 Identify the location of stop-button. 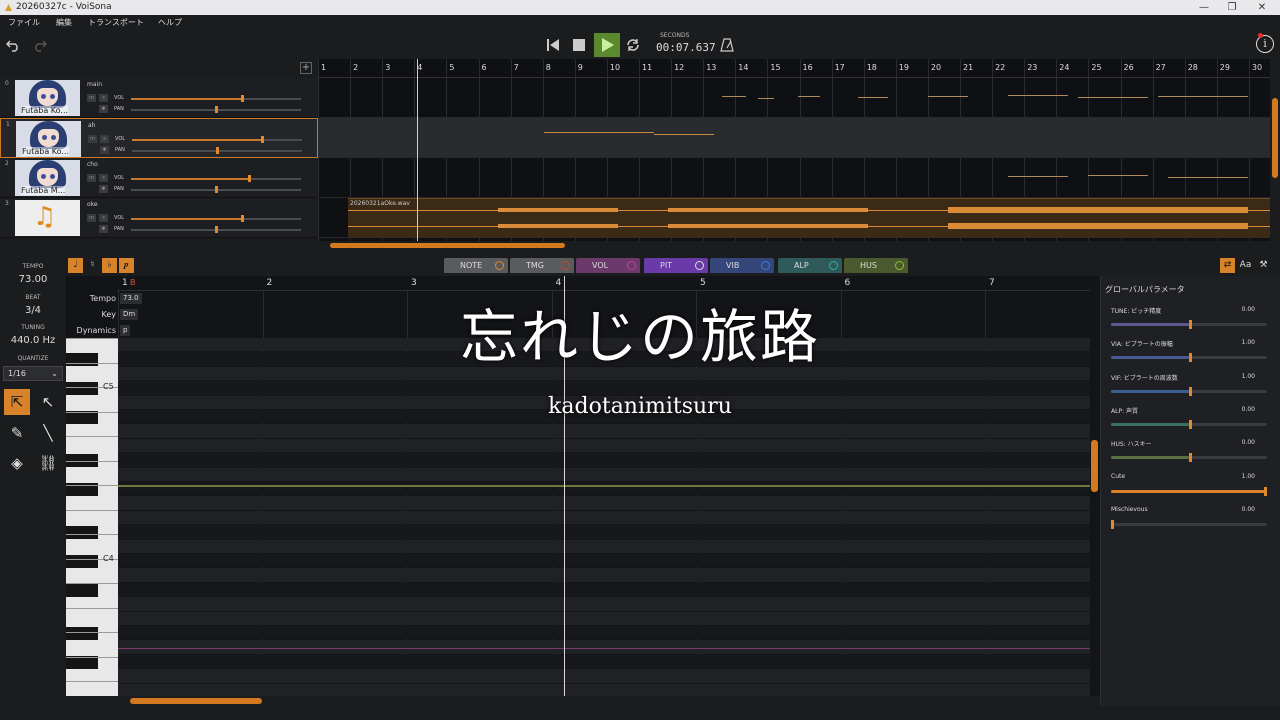
(579, 45).